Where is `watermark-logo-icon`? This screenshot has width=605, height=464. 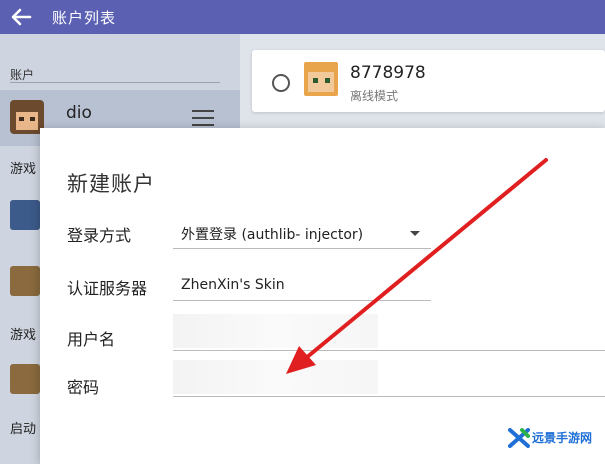 watermark-logo-icon is located at coordinates (519, 438).